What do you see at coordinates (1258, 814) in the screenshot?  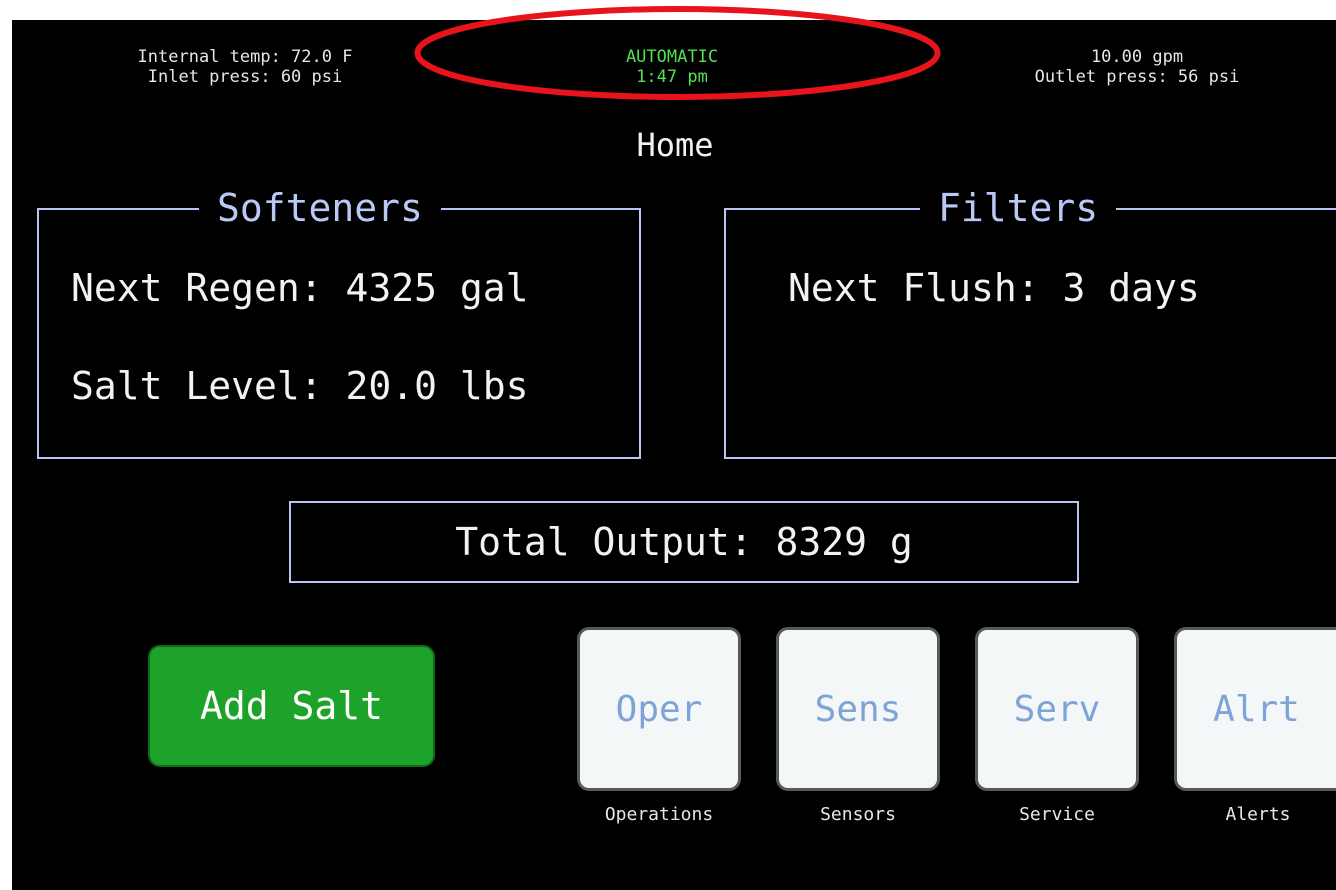 I see `alerts-caption: Alerts` at bounding box center [1258, 814].